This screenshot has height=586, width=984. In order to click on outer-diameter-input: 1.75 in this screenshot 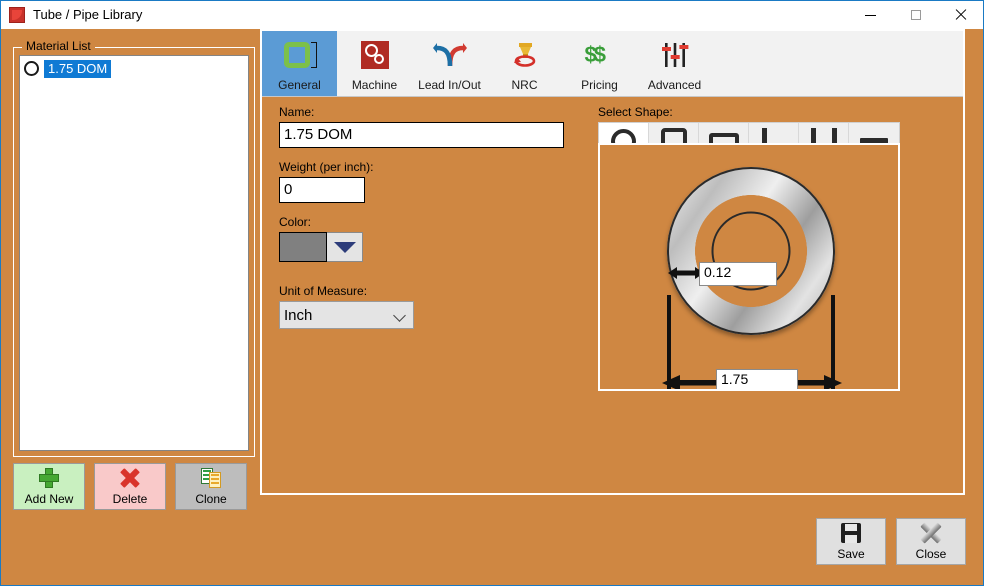, I will do `click(757, 379)`.